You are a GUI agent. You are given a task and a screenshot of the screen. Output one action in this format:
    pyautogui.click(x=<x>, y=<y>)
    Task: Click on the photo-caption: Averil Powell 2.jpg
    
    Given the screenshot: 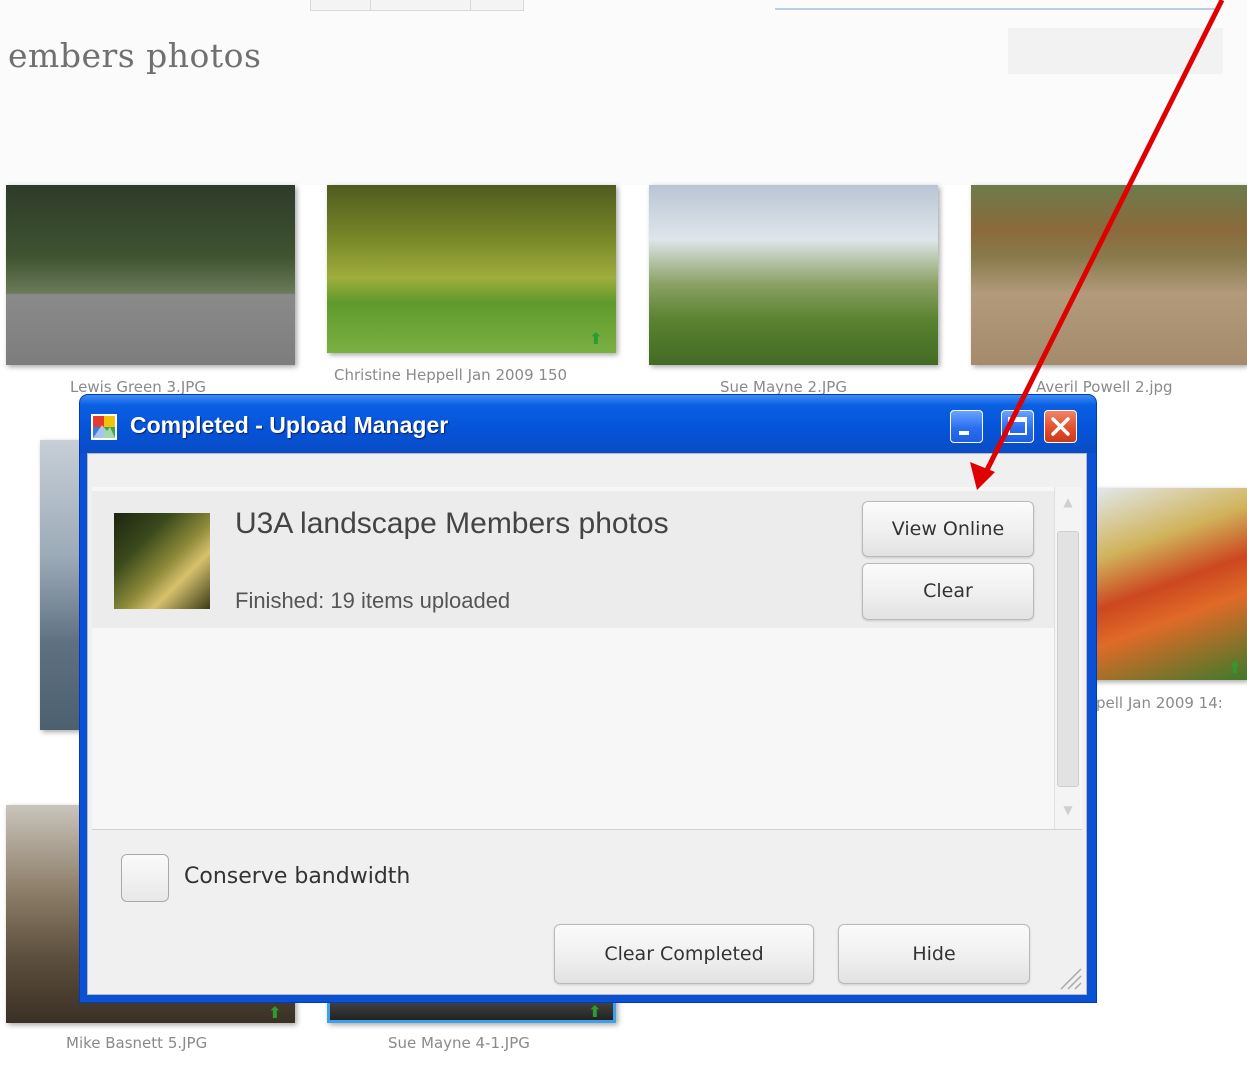 What is the action you would take?
    pyautogui.click(x=1104, y=387)
    